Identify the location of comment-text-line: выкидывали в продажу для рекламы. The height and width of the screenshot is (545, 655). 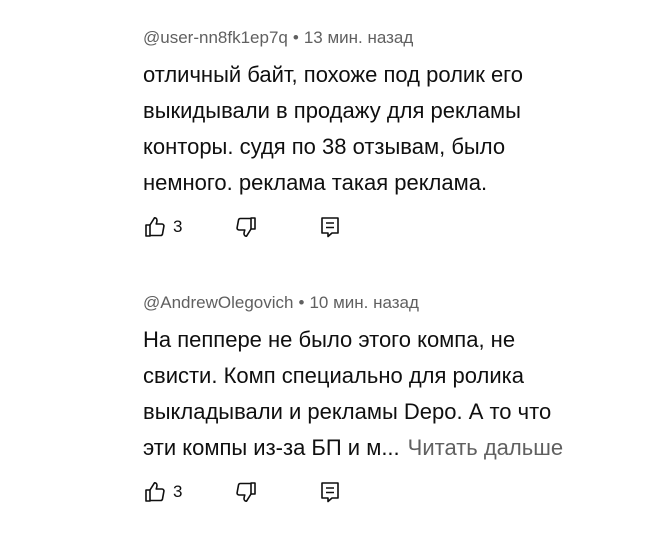
(332, 110).